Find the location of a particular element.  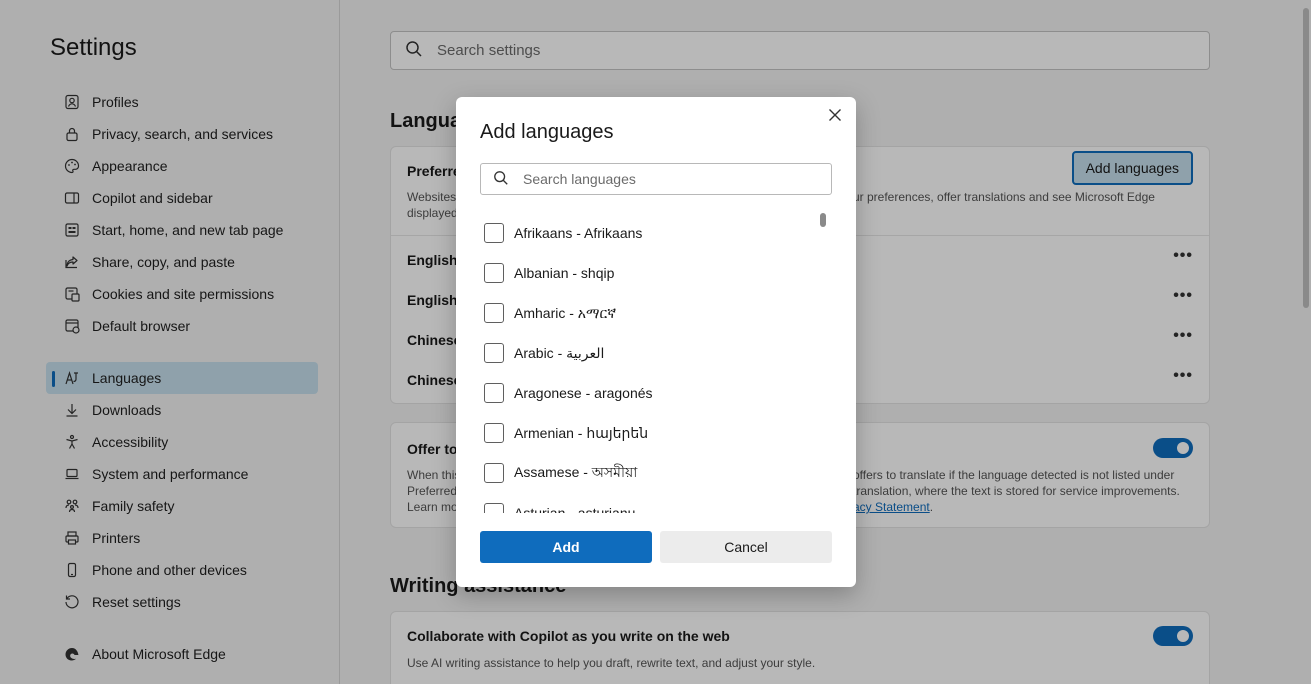

language-search-placeholder: Search languages is located at coordinates (579, 179).